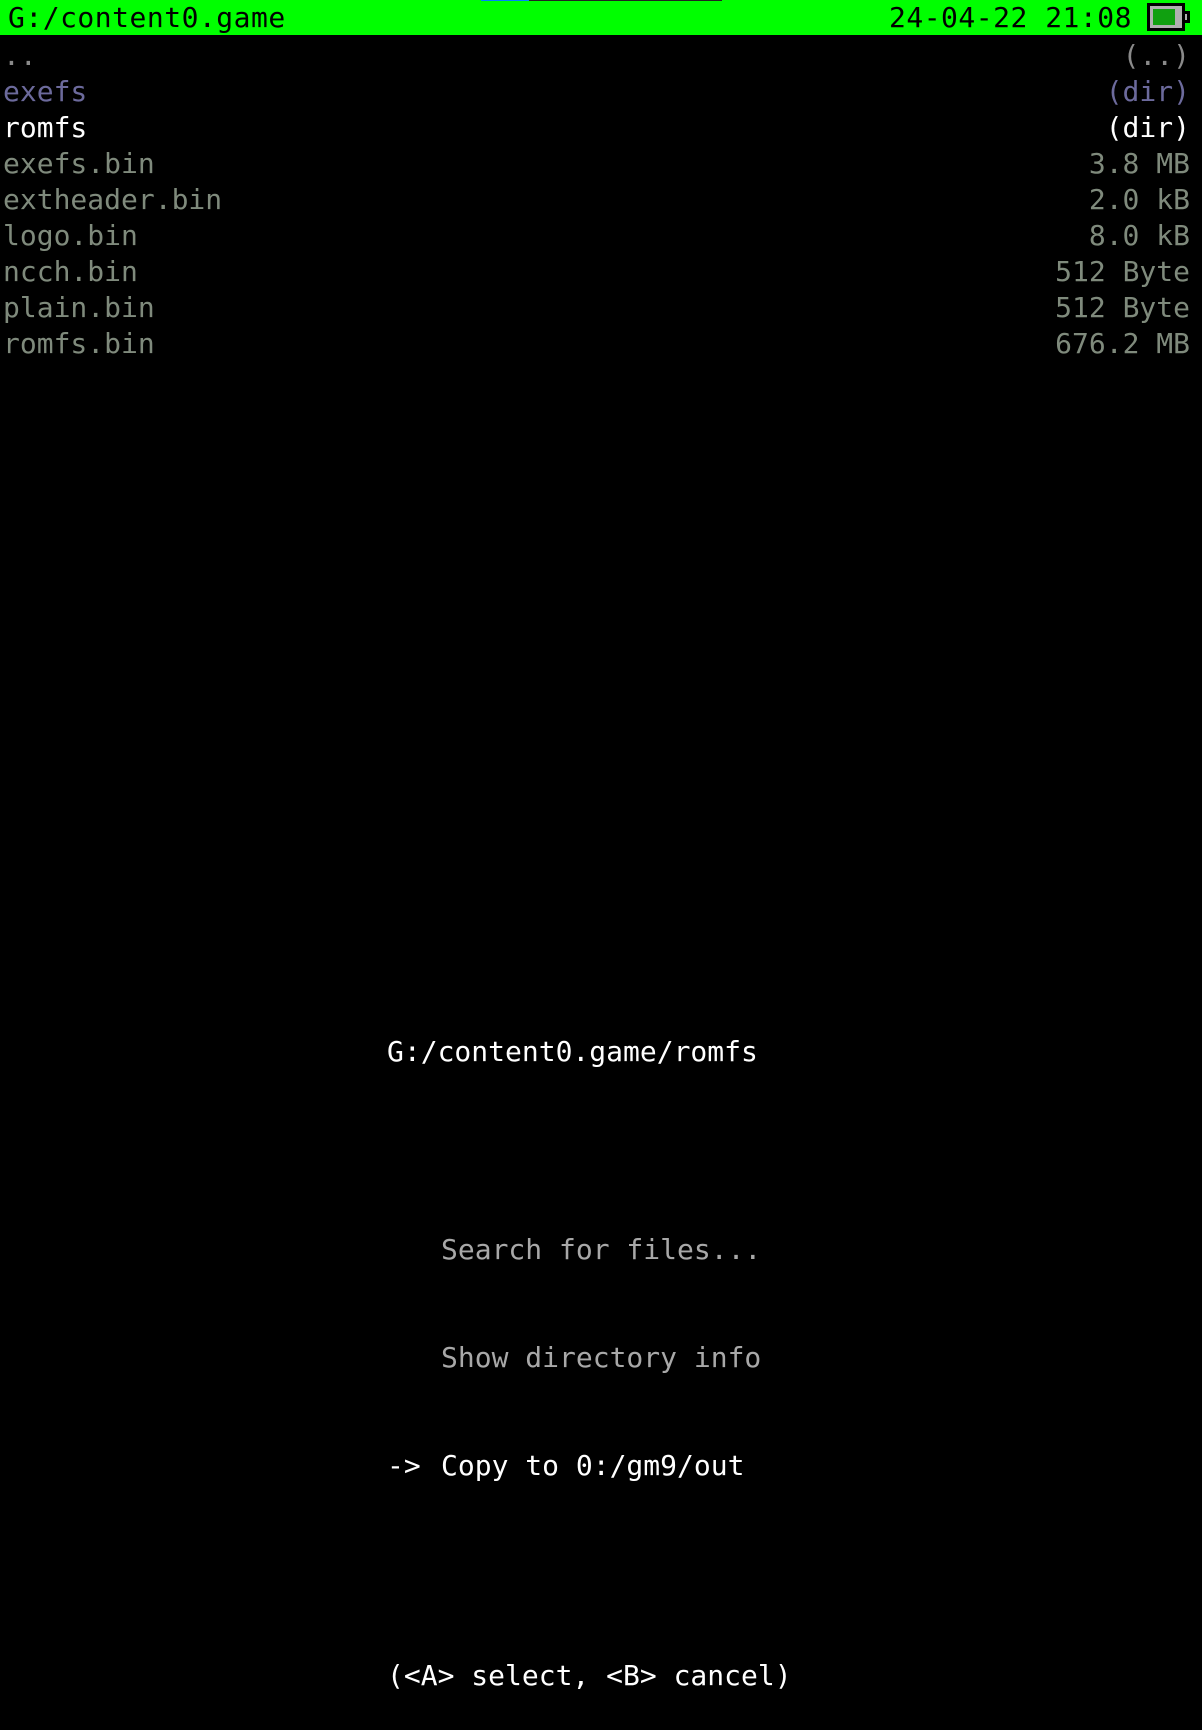 The image size is (1202, 1730). I want to click on top-status-bar: G:/content0.game 24-04-22 21:08, so click(601, 17).